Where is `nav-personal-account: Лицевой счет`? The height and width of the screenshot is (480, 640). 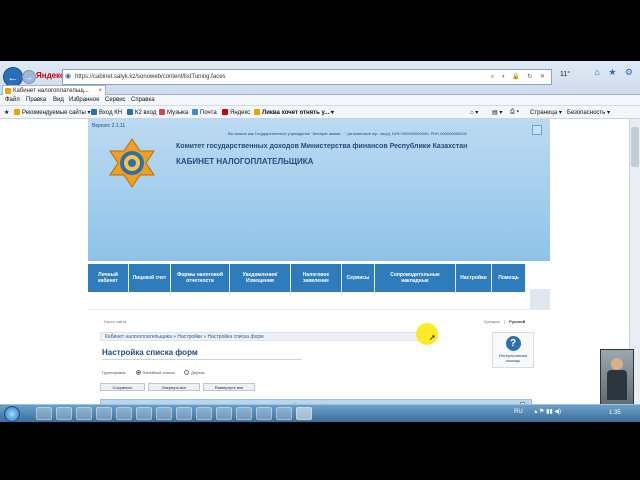 nav-personal-account: Лицевой счет is located at coordinates (150, 278).